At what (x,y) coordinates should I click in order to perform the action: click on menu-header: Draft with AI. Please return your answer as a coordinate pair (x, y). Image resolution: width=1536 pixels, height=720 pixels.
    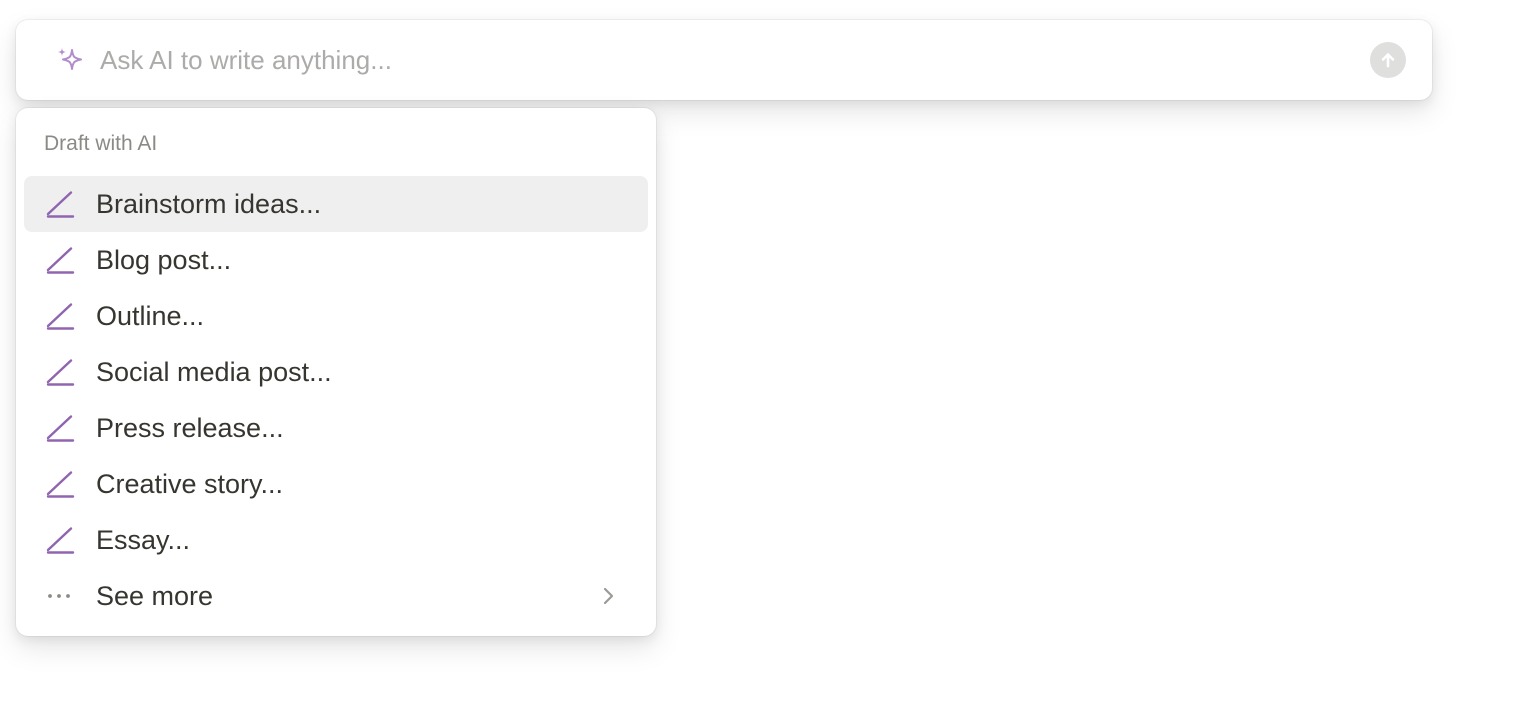
    Looking at the image, I should click on (101, 143).